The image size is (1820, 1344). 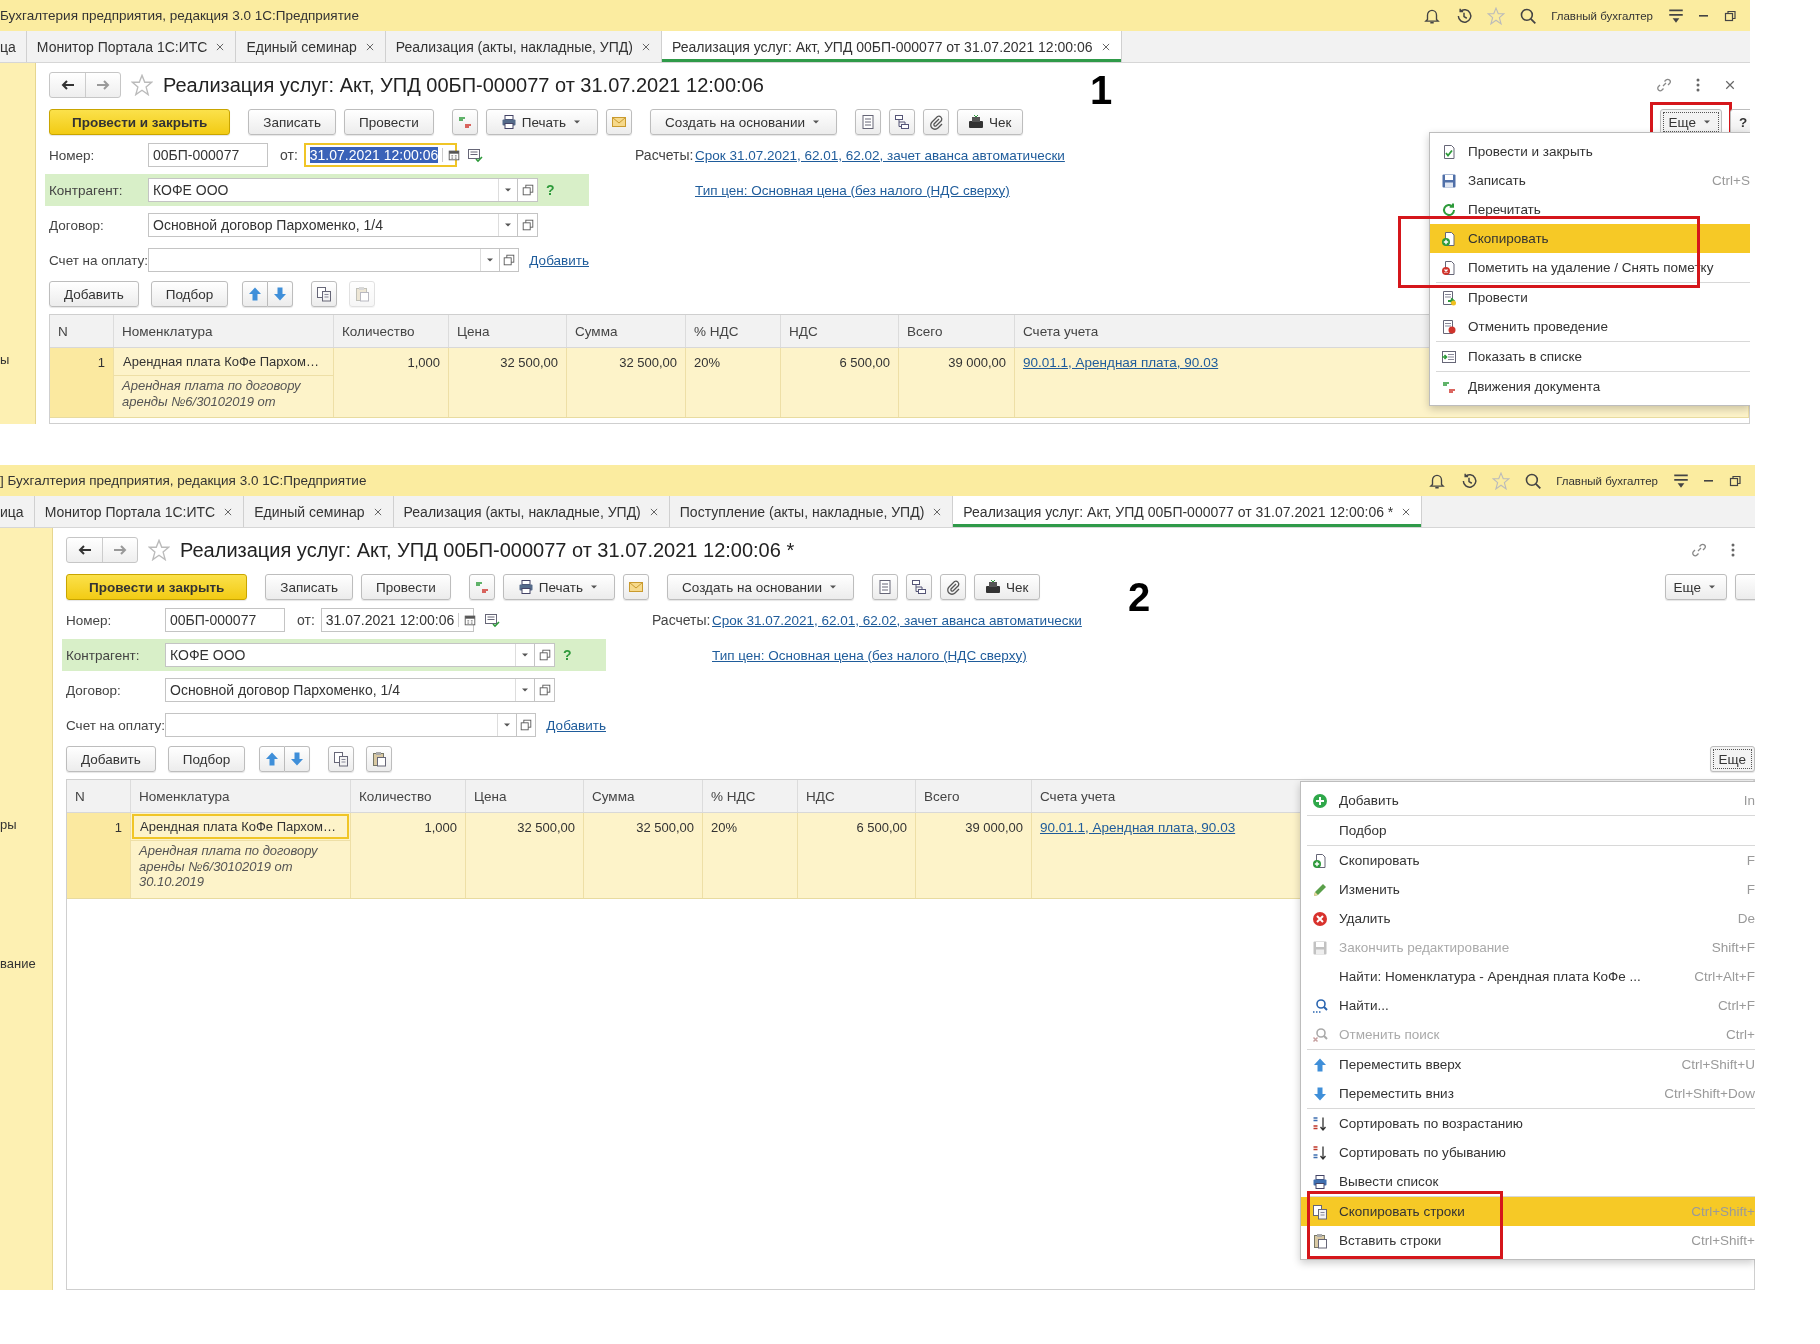 What do you see at coordinates (208, 155) in the screenshot?
I see `number-field: 00БП-000077` at bounding box center [208, 155].